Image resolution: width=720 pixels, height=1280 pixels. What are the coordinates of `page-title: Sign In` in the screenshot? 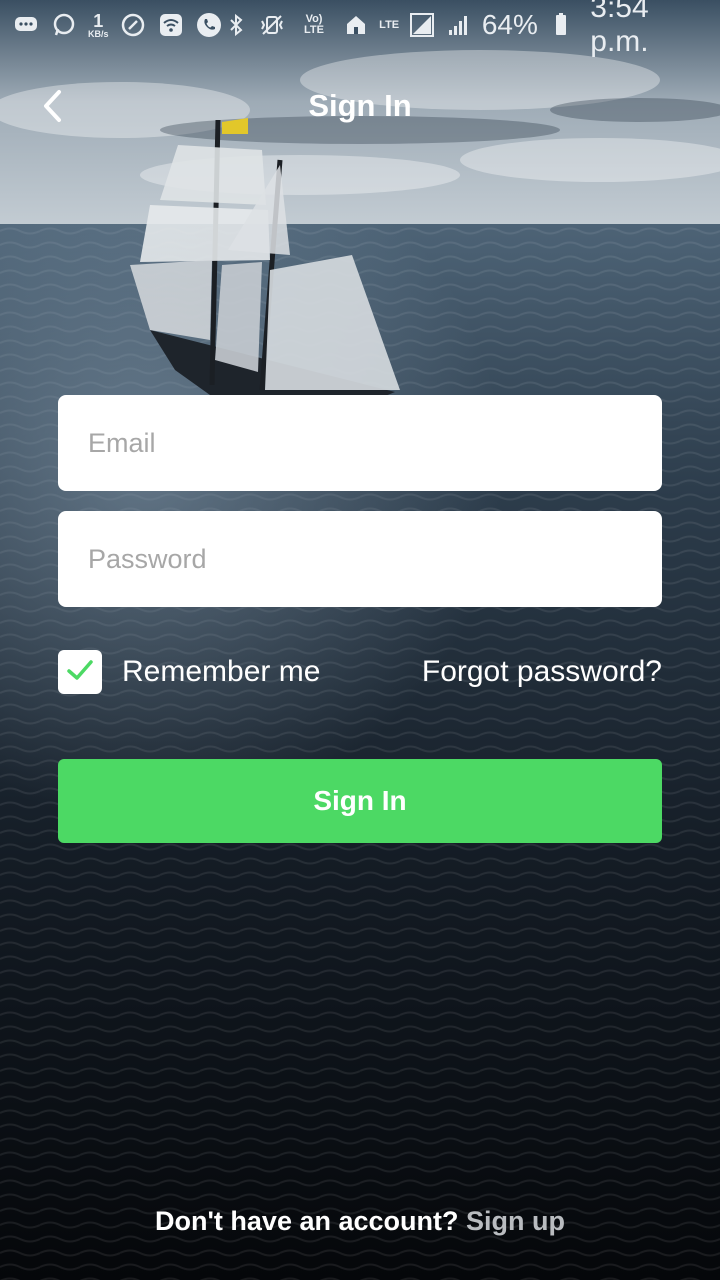 It's located at (360, 105).